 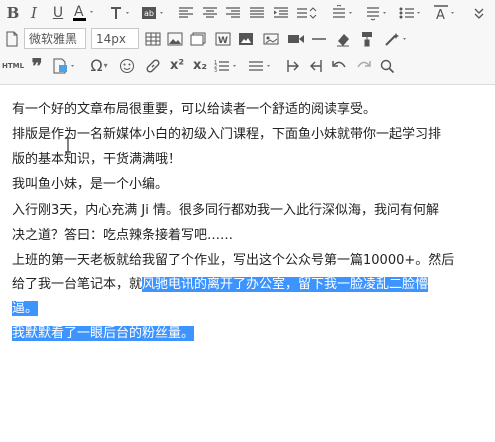 I want to click on html-source-label: HTML, so click(x=13, y=66).